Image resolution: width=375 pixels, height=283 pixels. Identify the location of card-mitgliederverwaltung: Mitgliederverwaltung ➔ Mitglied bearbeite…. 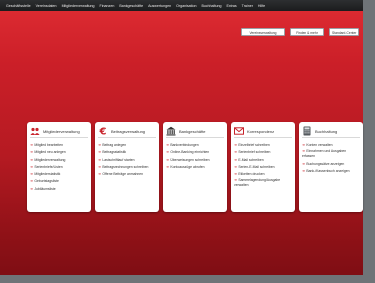
(59, 167).